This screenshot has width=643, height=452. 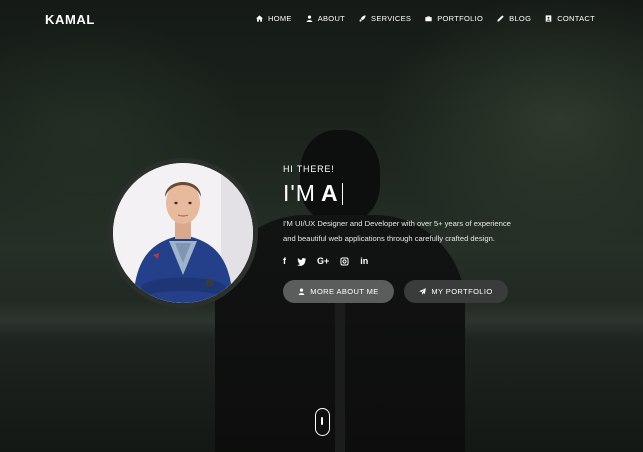 What do you see at coordinates (423, 261) in the screenshot?
I see `social-links: f G+ in` at bounding box center [423, 261].